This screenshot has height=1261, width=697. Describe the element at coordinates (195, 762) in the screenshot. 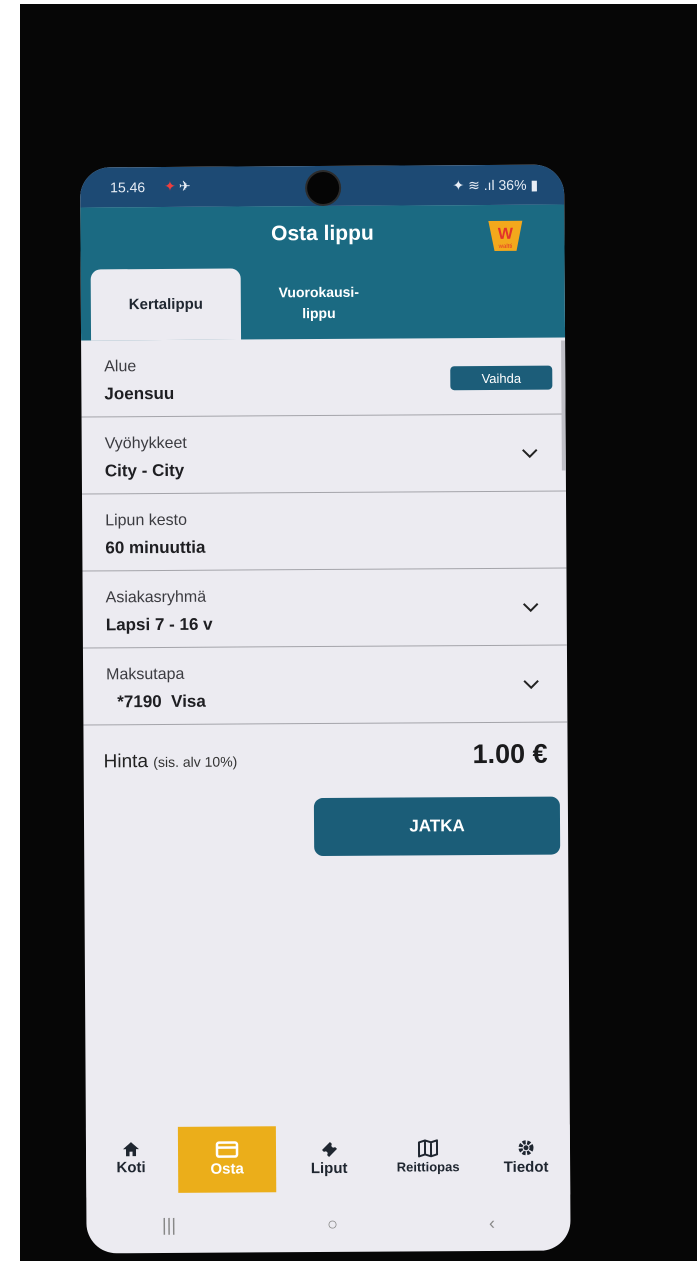

I see `vat-note: (sis. alv 10%)` at that location.